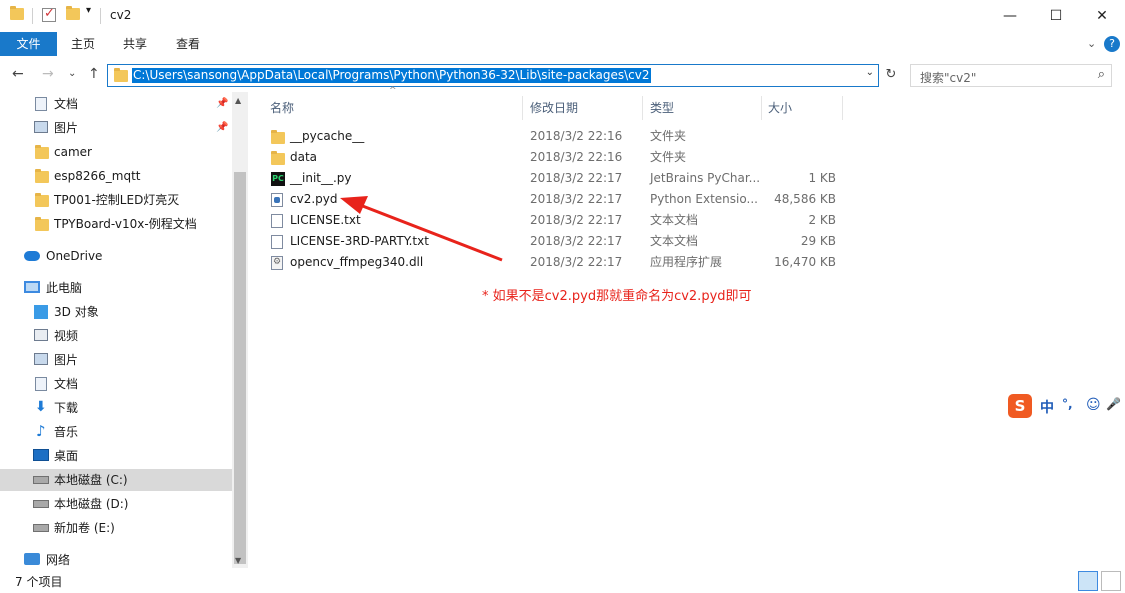  What do you see at coordinates (562, 581) in the screenshot?
I see `status-bar: 7 个项目` at bounding box center [562, 581].